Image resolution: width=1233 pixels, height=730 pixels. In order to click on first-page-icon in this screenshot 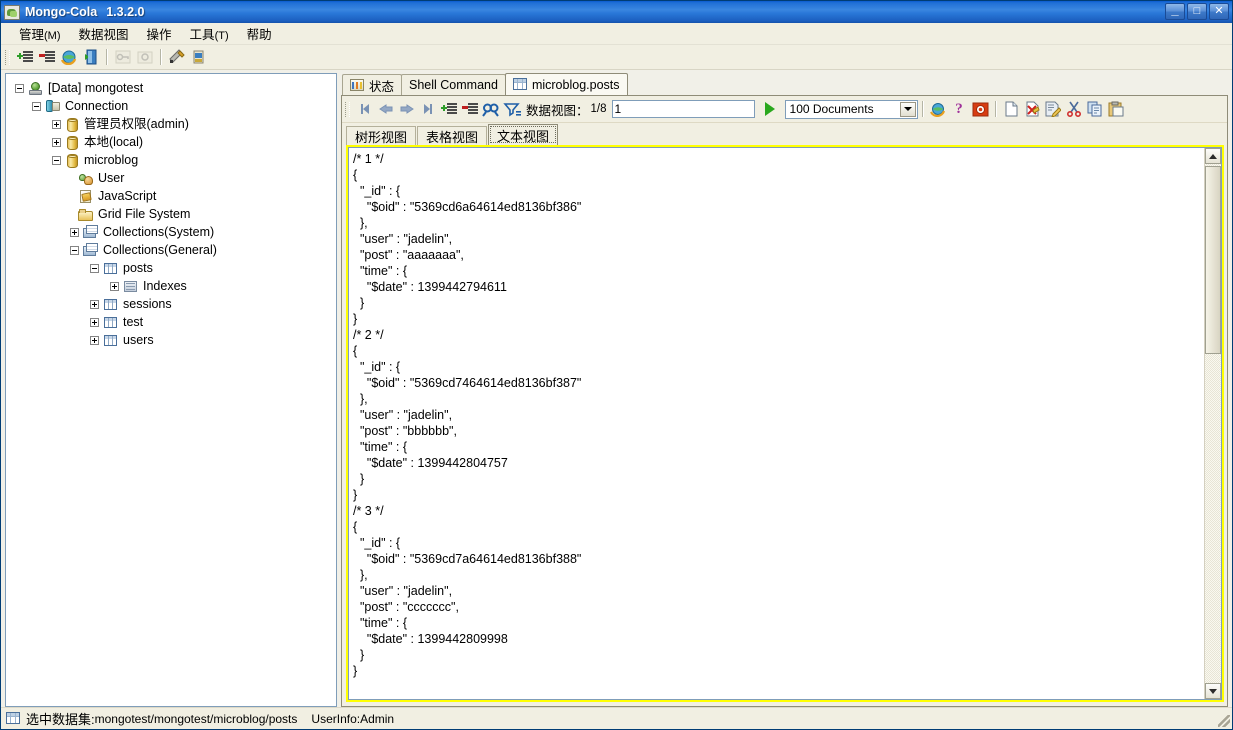, I will do `click(364, 109)`.